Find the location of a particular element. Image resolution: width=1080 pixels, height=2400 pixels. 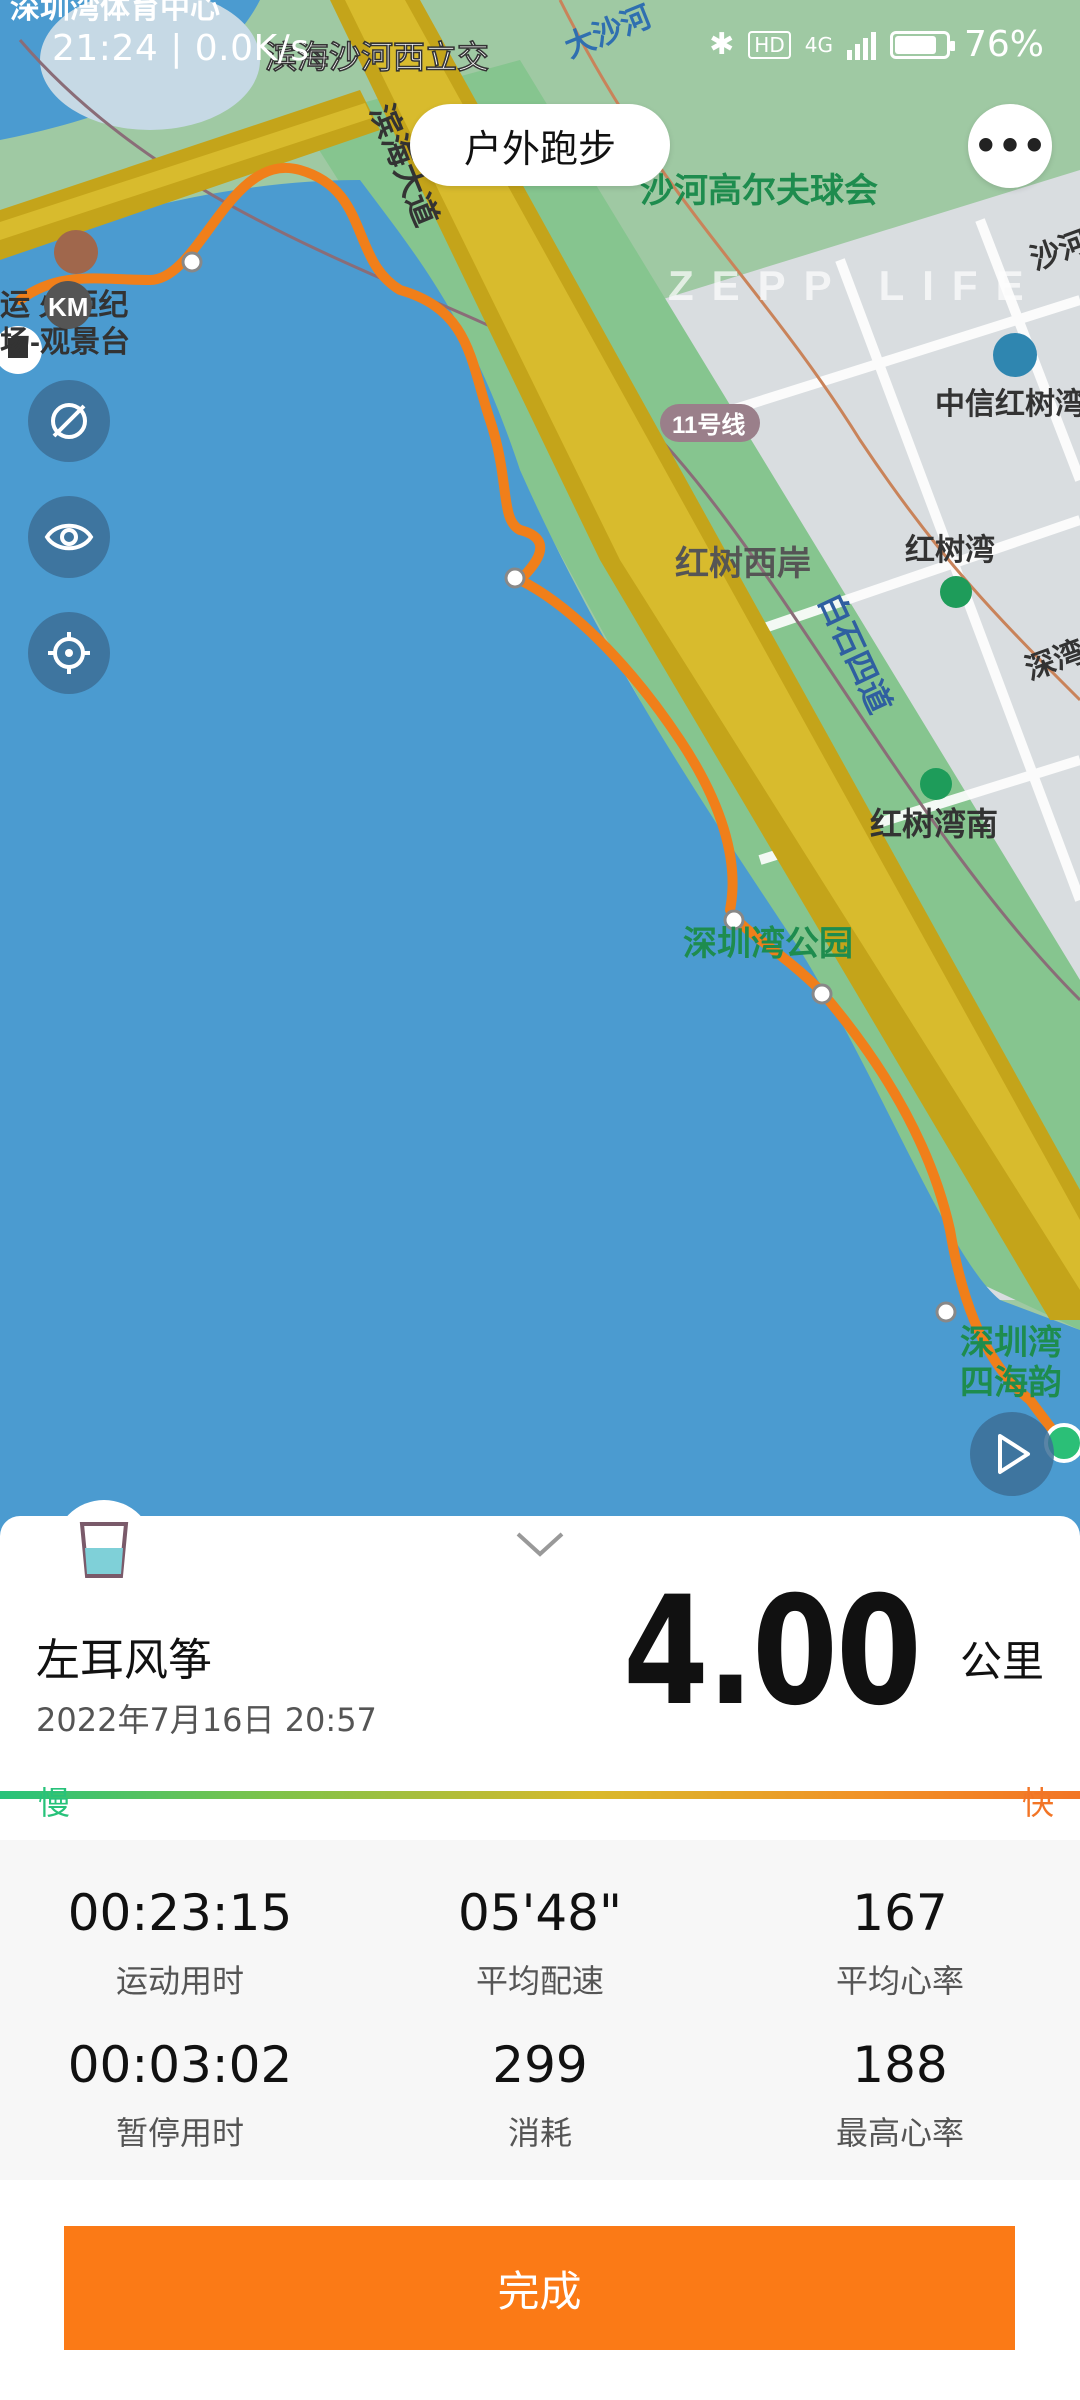

stat-value: 00:23:15 is located at coordinates (180, 1913).